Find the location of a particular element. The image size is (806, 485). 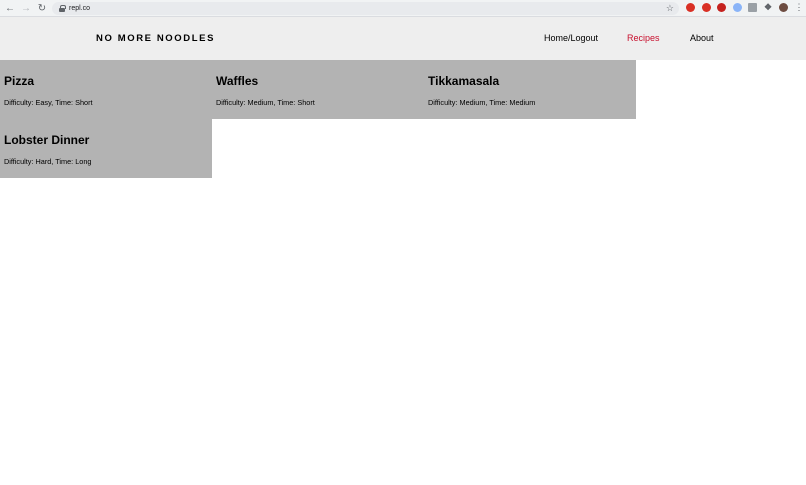

reload-icon: ↻ is located at coordinates (42, 8).